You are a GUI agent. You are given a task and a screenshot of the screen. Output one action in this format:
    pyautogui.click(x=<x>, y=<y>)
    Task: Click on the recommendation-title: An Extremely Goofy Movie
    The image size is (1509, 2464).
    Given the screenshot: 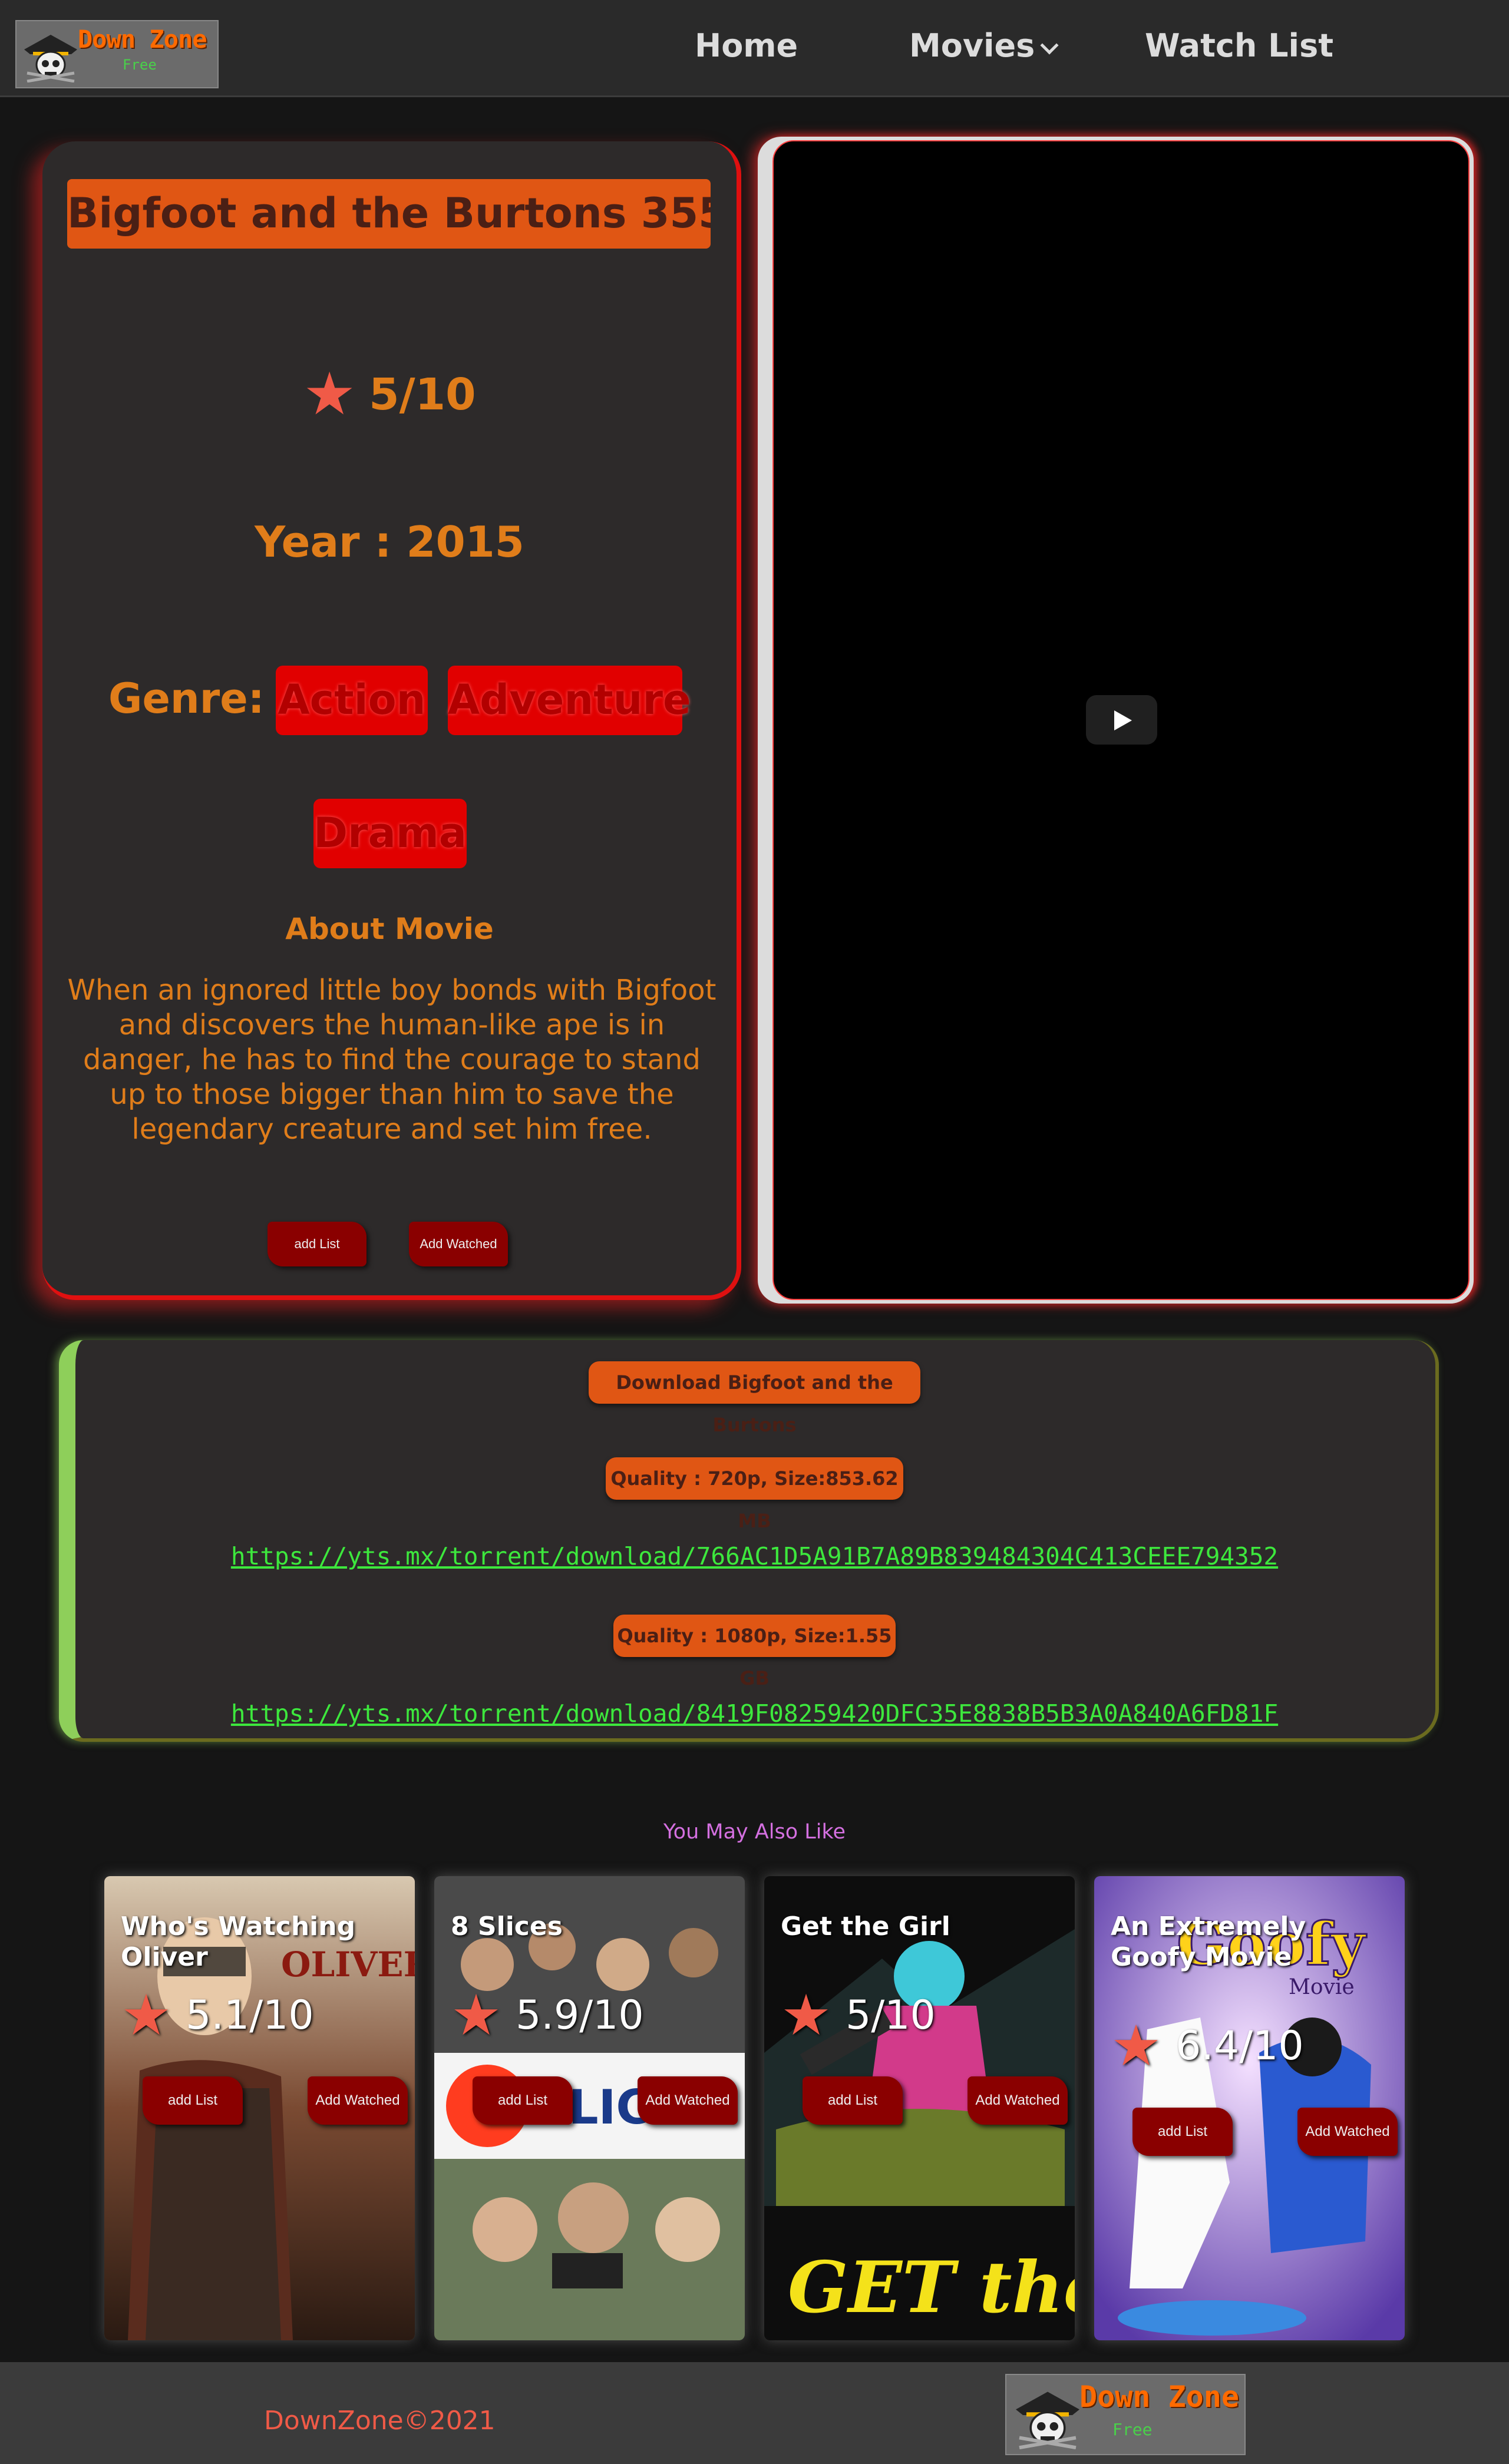 What is the action you would take?
    pyautogui.click(x=1208, y=1941)
    